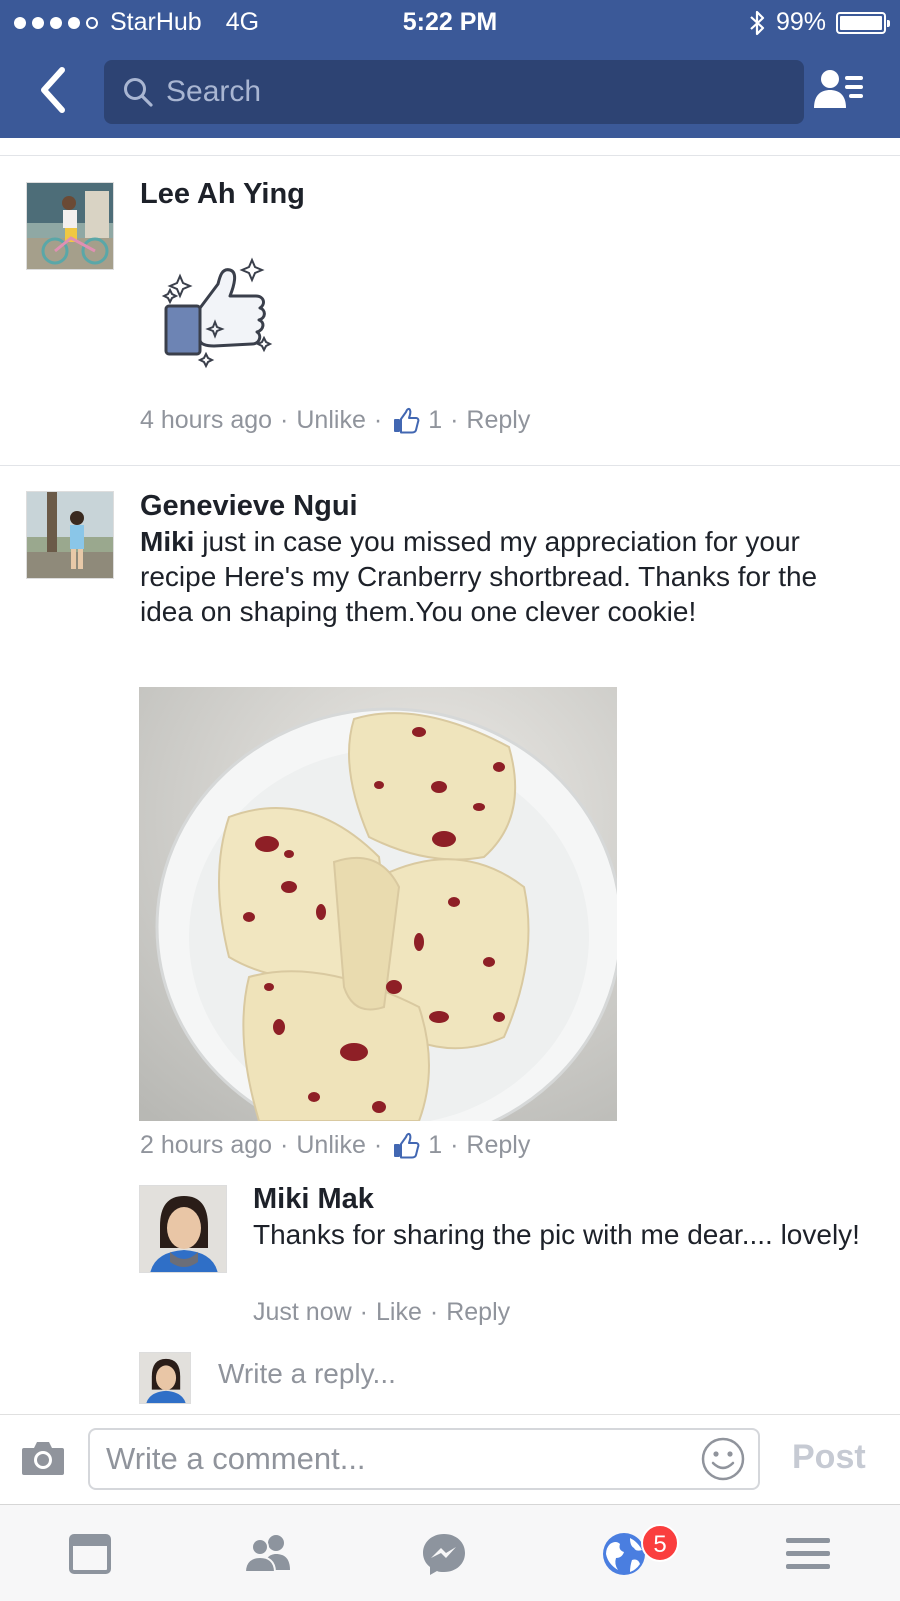 The width and height of the screenshot is (900, 1601). What do you see at coordinates (249, 506) in the screenshot?
I see `comment-author: Genevieve Ngui` at bounding box center [249, 506].